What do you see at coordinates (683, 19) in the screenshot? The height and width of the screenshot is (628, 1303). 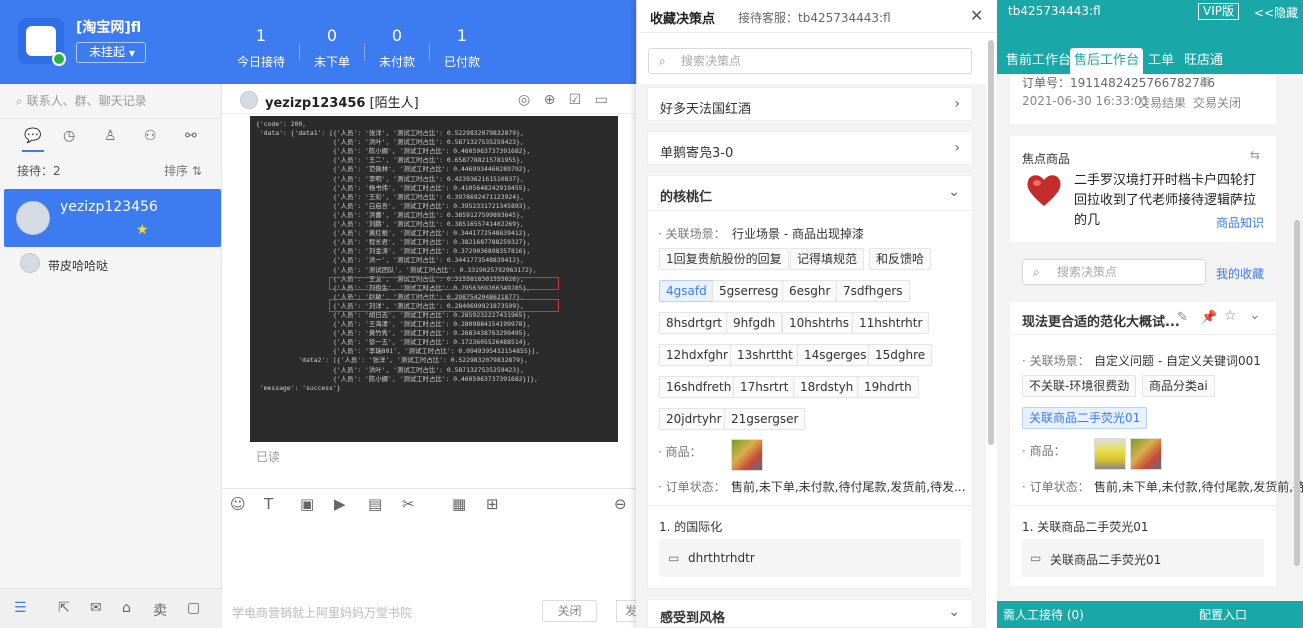 I see `modal-title: 收藏决策点` at bounding box center [683, 19].